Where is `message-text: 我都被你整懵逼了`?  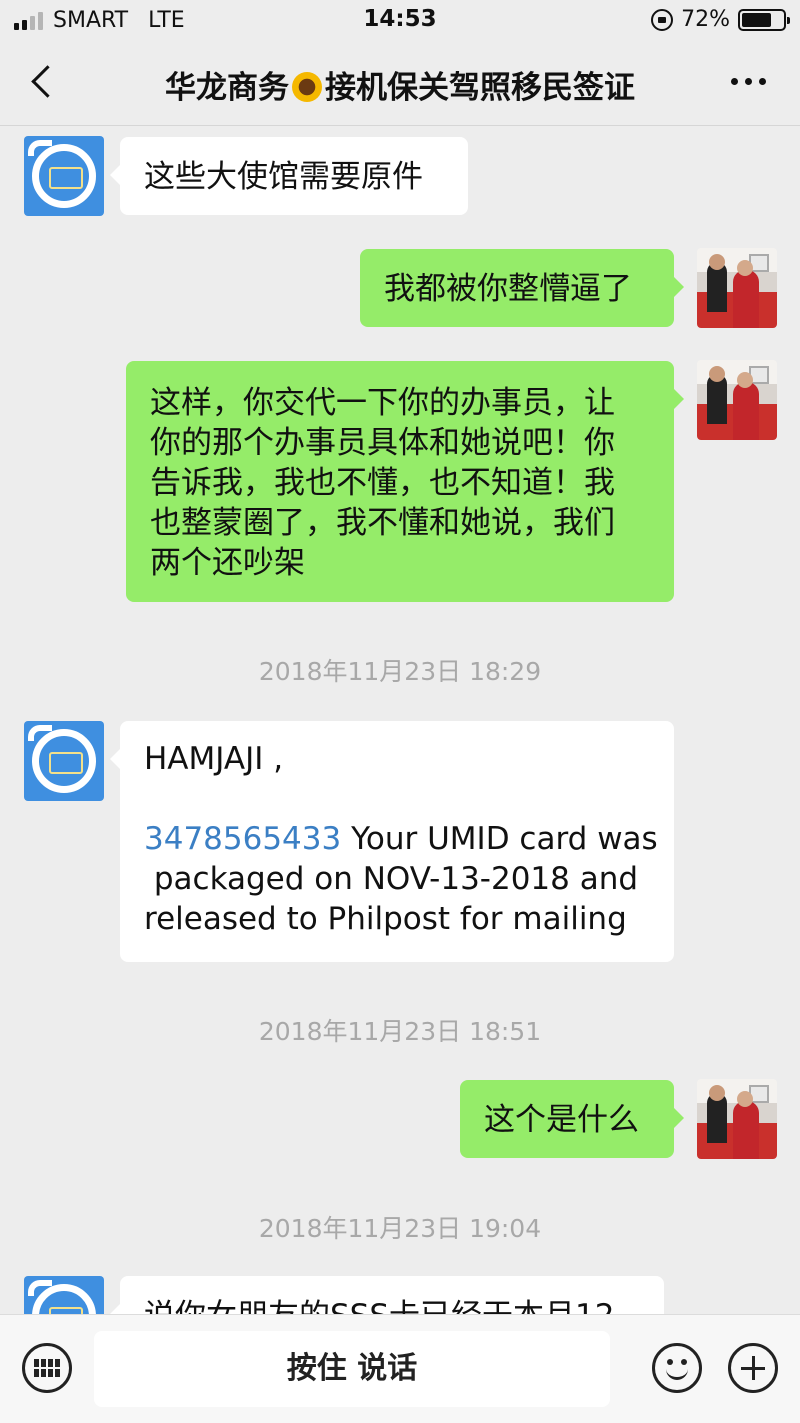
message-text: 我都被你整懵逼了 is located at coordinates (508, 289).